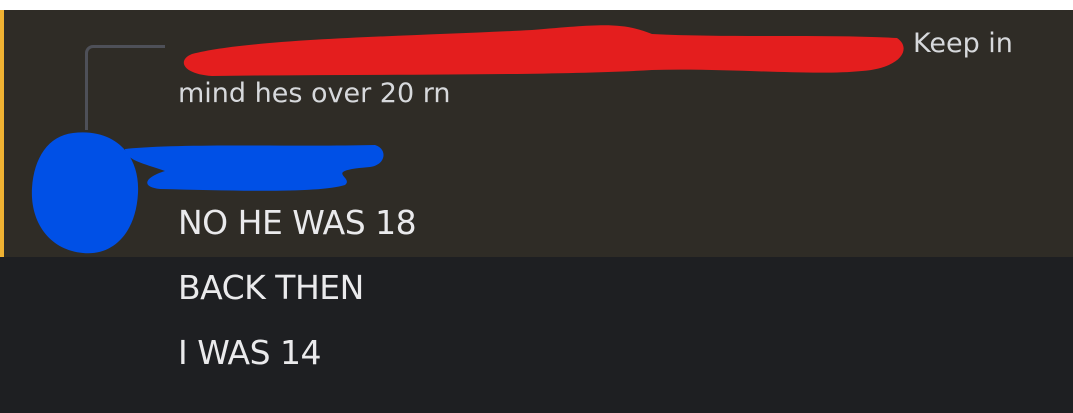 This screenshot has height=413, width=1073. Describe the element at coordinates (271, 287) in the screenshot. I see `message-line: BACK THEN` at that location.